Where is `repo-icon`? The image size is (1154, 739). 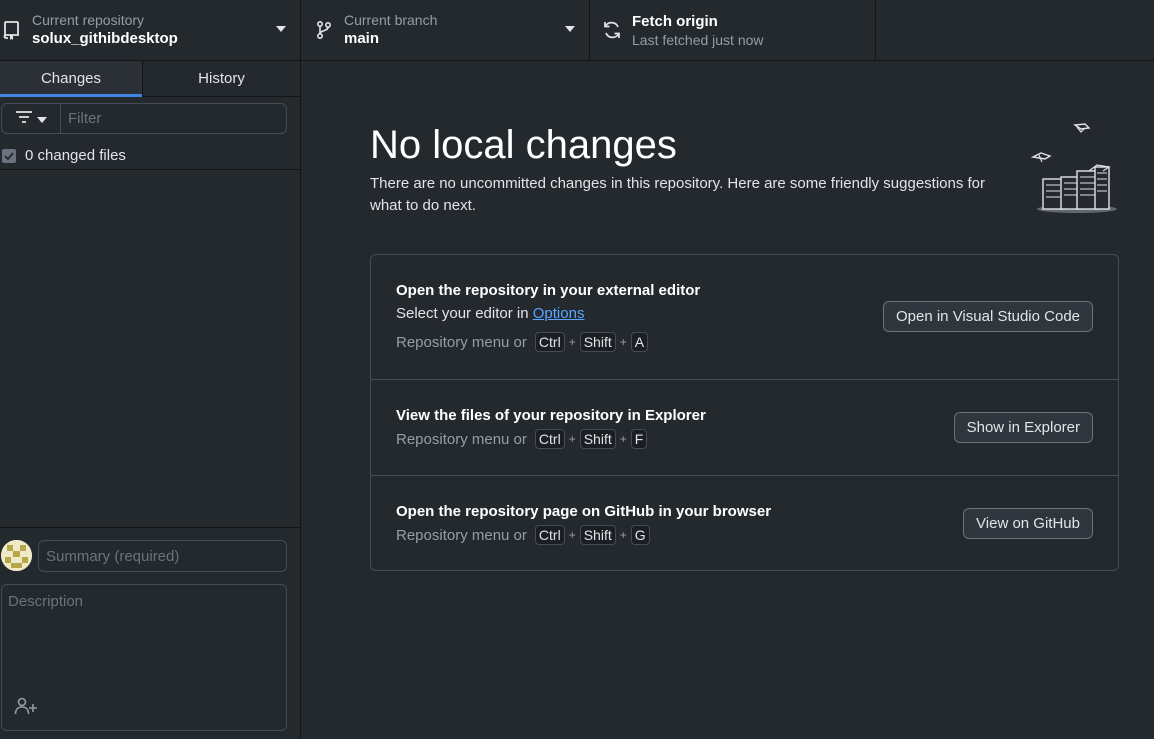
repo-icon is located at coordinates (14, 30).